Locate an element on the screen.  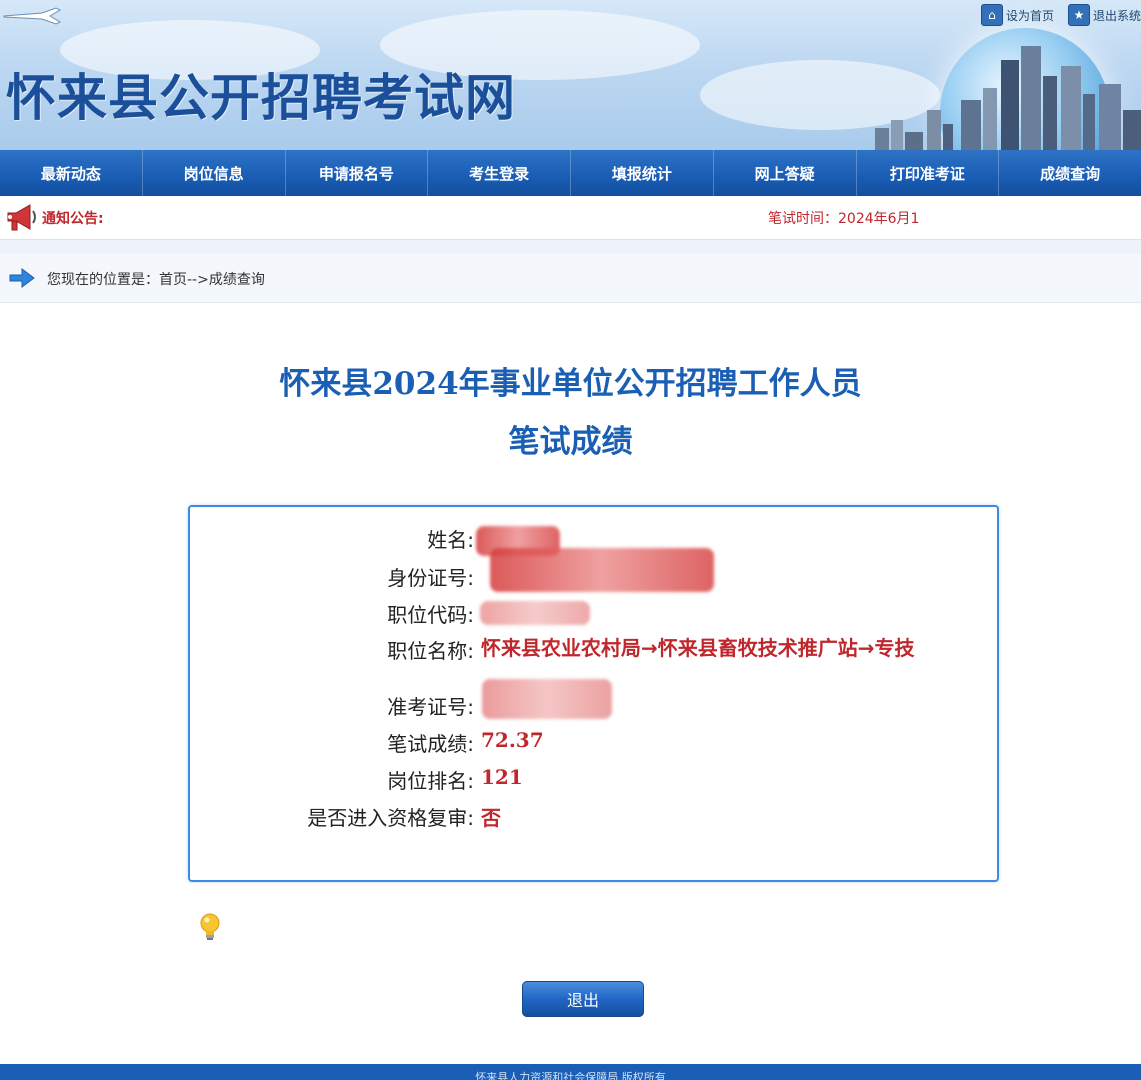
nav-item-apply-registration: 申请报名号 is located at coordinates (357, 173).